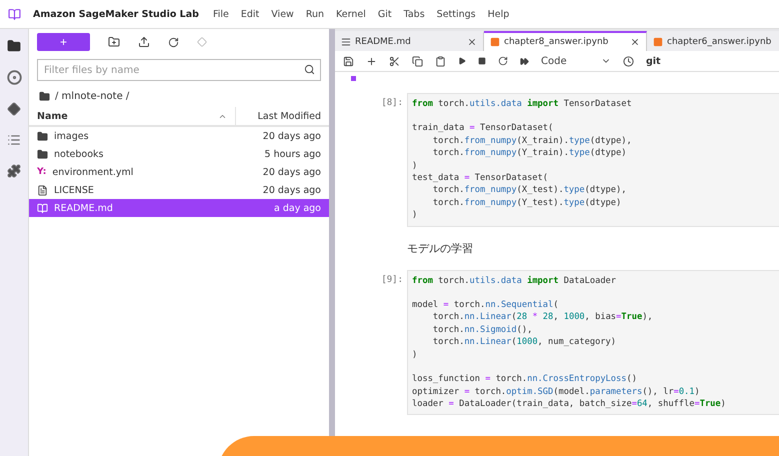 The image size is (779, 456). What do you see at coordinates (179, 190) in the screenshot?
I see `file-row: LICENSE 20 days ago` at bounding box center [179, 190].